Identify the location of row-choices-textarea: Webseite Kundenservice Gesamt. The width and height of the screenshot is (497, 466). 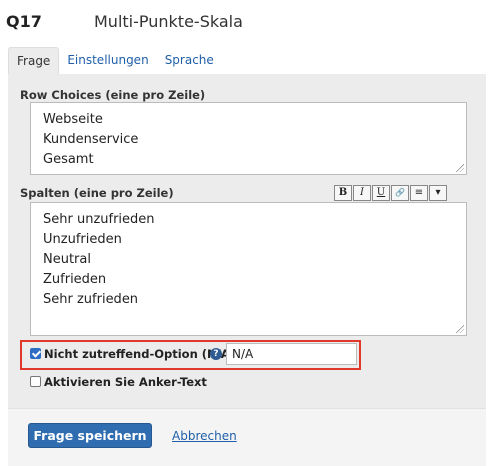
(248, 138).